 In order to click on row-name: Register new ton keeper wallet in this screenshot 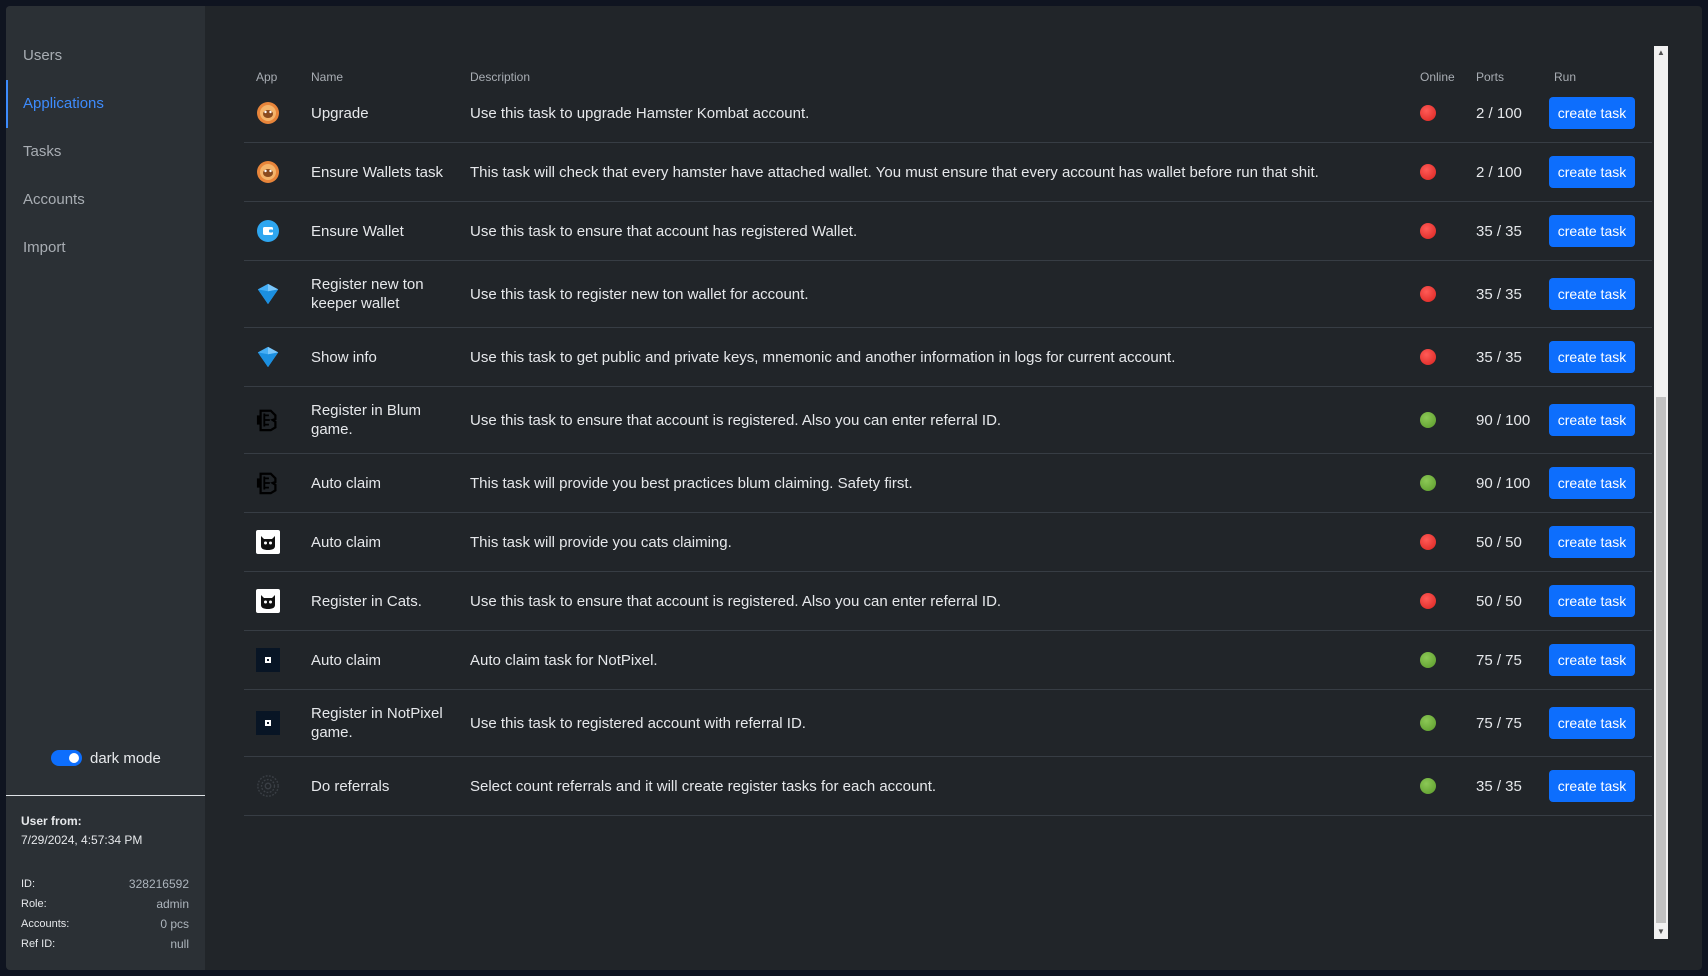, I will do `click(367, 294)`.